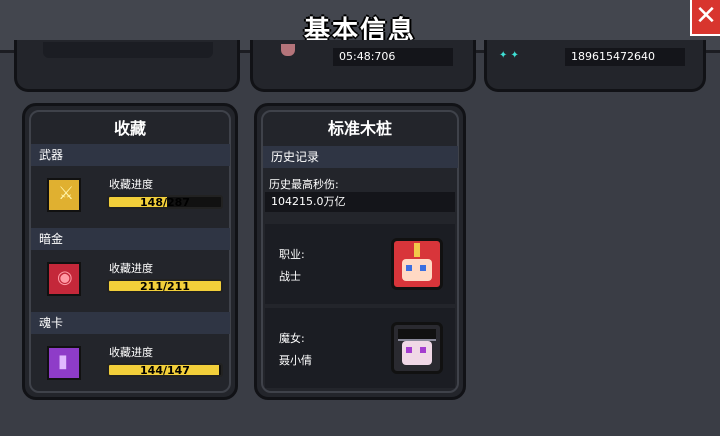 Image resolution: width=720 pixels, height=436 pixels. Describe the element at coordinates (64, 363) in the screenshot. I see `soul-card-book-icon: ▮` at that location.